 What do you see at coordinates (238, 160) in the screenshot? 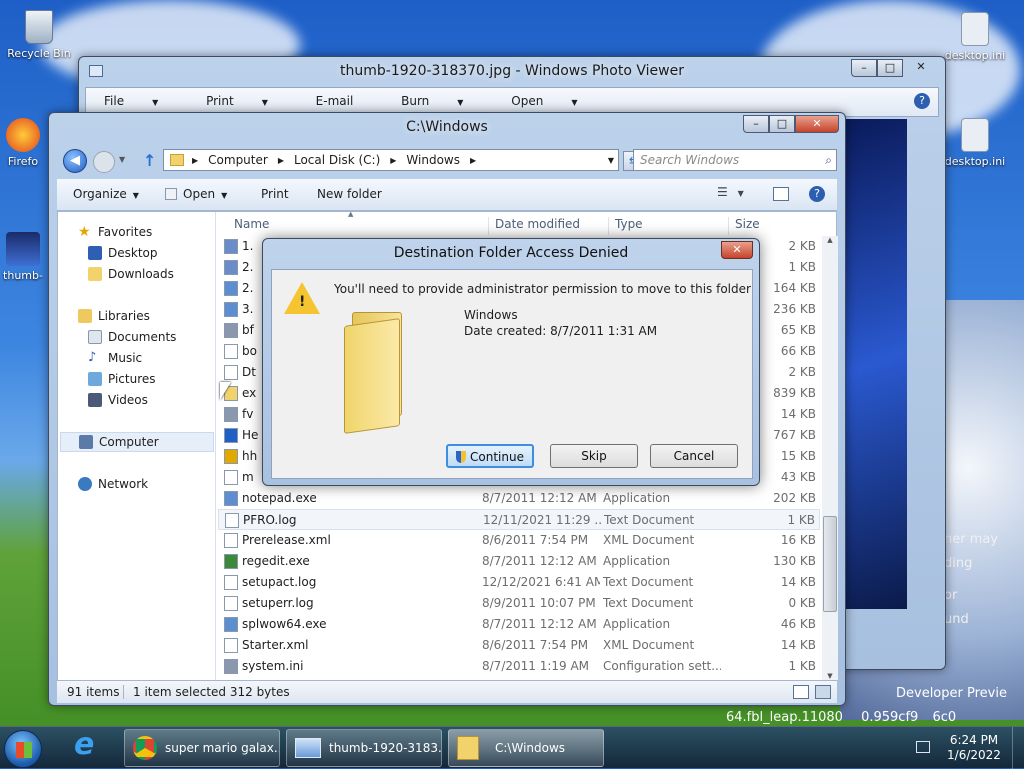
I see `breadcrumb-computer: Computer` at bounding box center [238, 160].